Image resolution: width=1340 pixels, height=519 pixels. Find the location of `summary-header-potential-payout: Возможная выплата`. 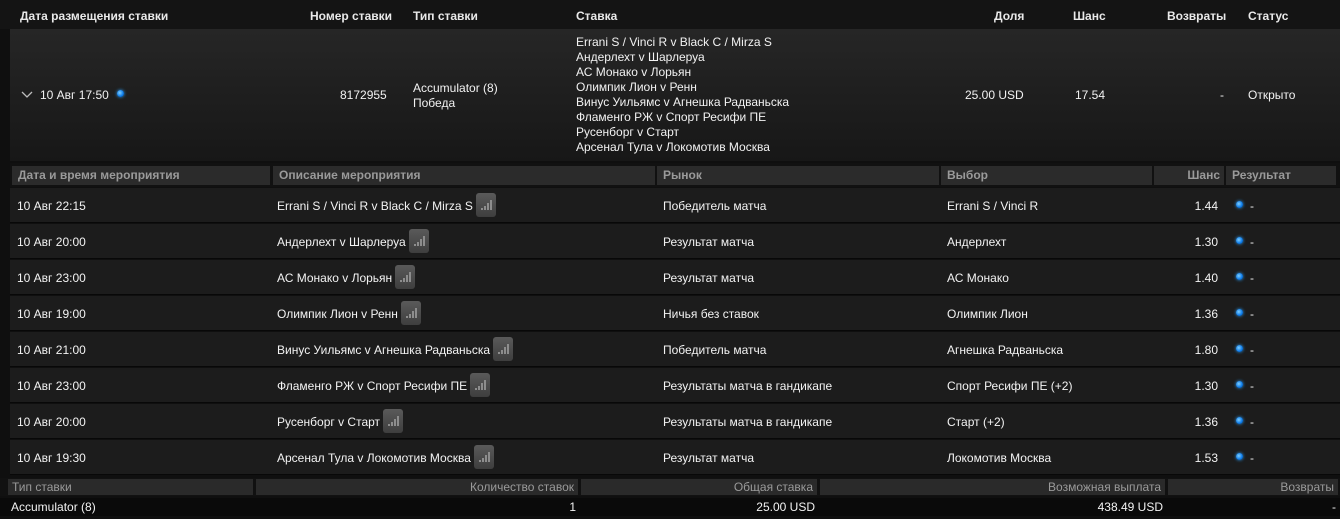

summary-header-potential-payout: Возможная выплата is located at coordinates (992, 487).